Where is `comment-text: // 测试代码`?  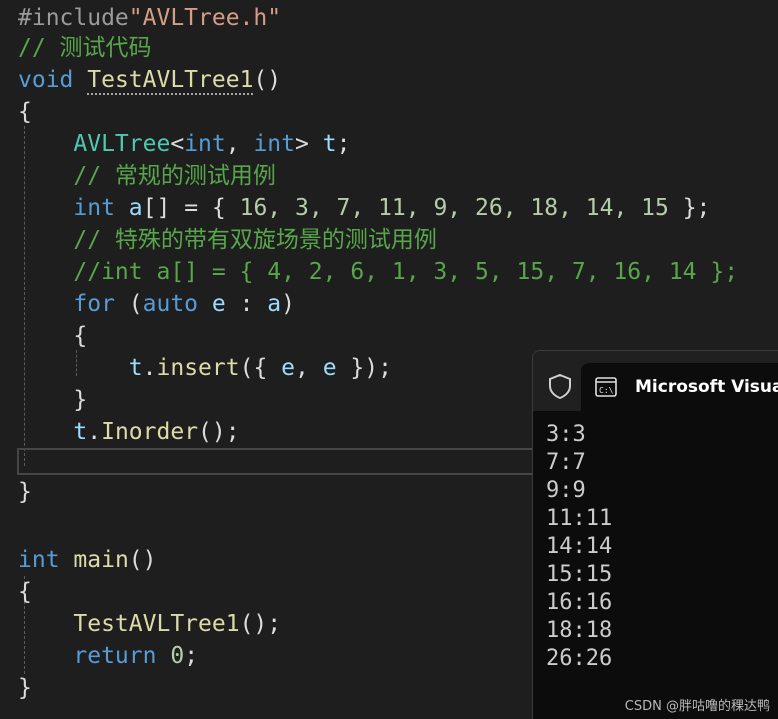
comment-text: // 测试代码 is located at coordinates (85, 48).